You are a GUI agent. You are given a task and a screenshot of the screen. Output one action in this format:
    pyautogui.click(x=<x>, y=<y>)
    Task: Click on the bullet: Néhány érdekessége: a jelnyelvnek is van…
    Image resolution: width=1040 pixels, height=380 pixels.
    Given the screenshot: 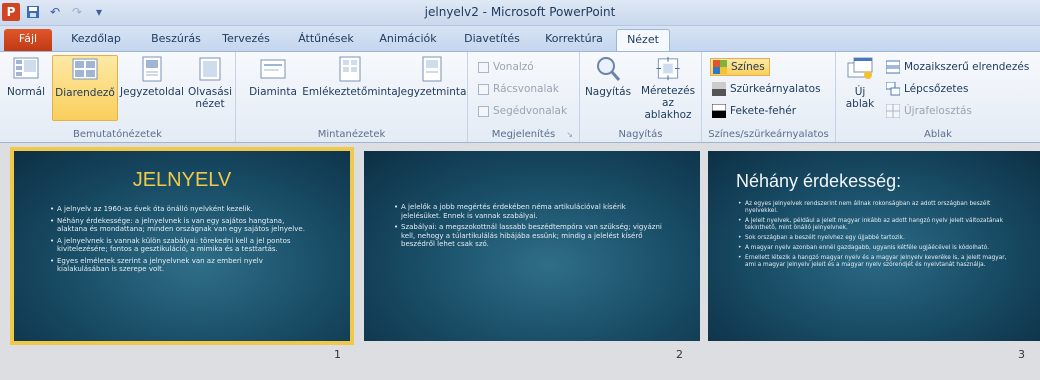 What is the action you would take?
    pyautogui.click(x=181, y=225)
    